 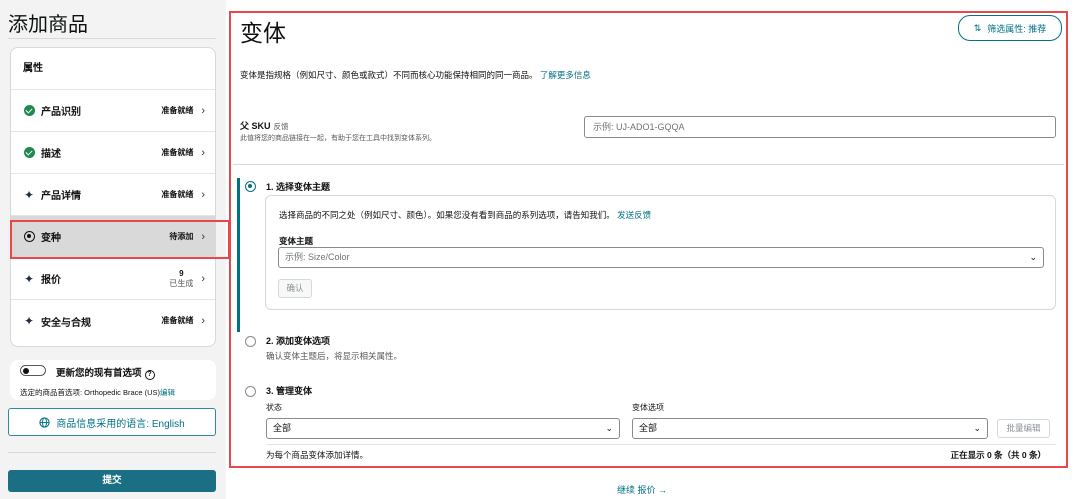 I want to click on learn-more-link: 了解更多信息, so click(x=565, y=75).